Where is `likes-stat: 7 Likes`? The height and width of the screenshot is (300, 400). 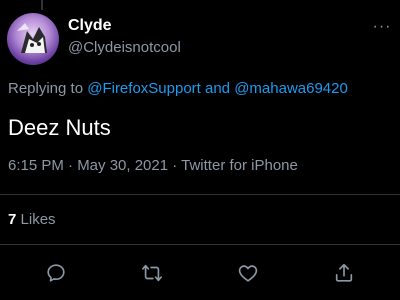 likes-stat: 7 Likes is located at coordinates (32, 219).